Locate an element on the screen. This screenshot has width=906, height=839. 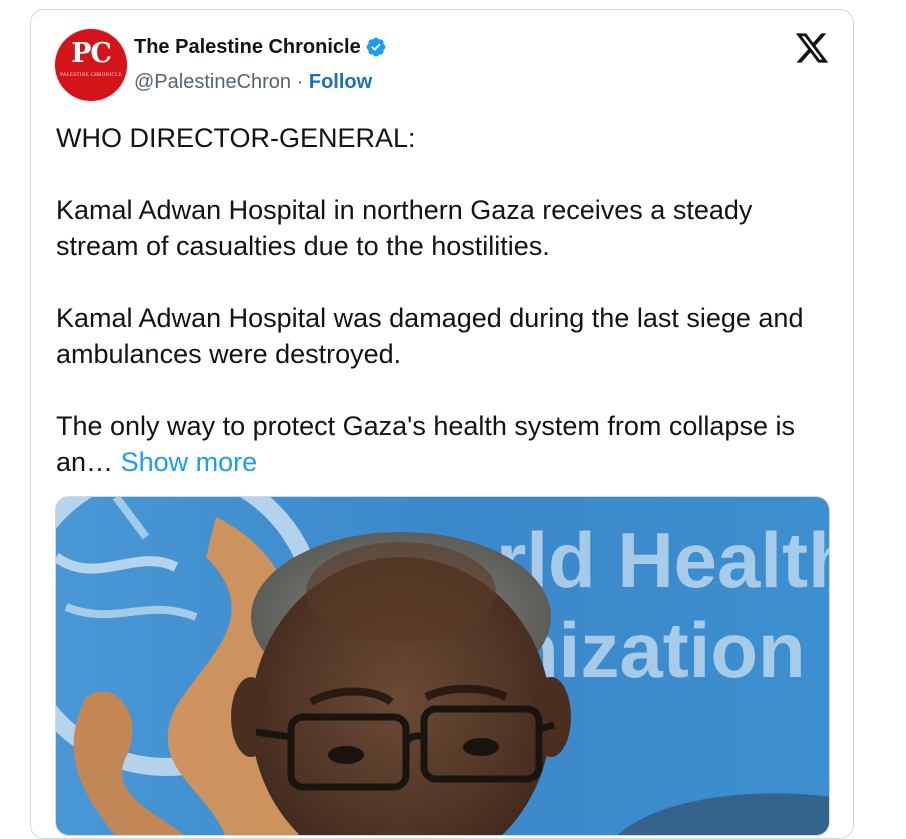
author-handle: @PalestineChron is located at coordinates (212, 82).